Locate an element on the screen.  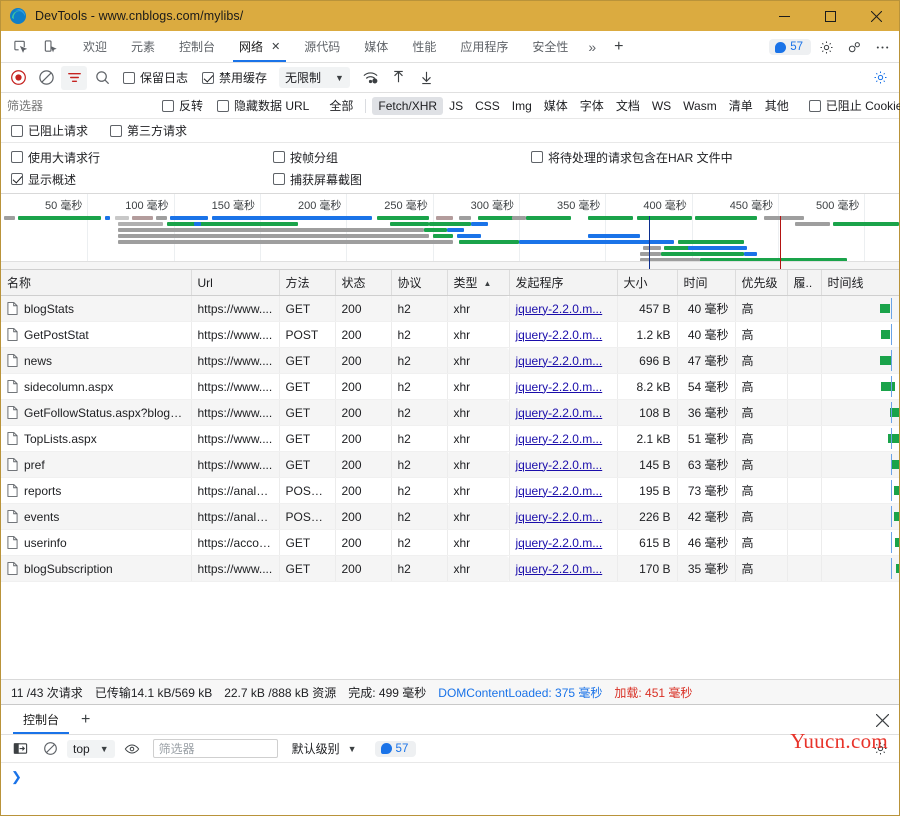
hide-data-urls-checkbox: 隐藏数据 URL is located at coordinates (263, 105).